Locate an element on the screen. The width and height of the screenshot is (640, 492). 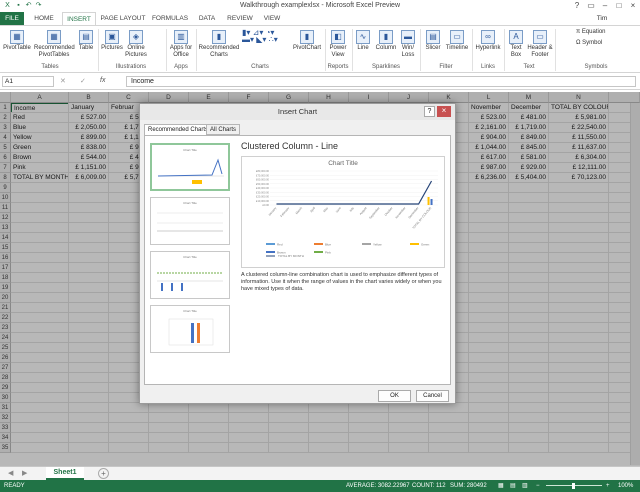
y-tick-label: £60,000.00 is located at coordinates (263, 180).